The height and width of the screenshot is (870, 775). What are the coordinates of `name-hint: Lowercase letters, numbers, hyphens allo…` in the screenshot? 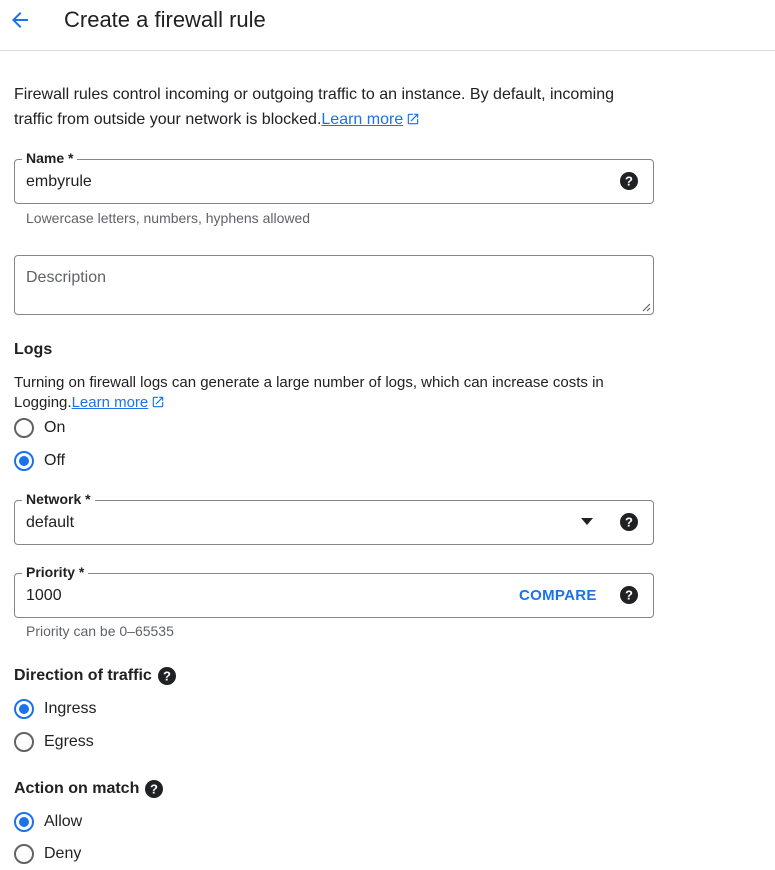 It's located at (168, 218).